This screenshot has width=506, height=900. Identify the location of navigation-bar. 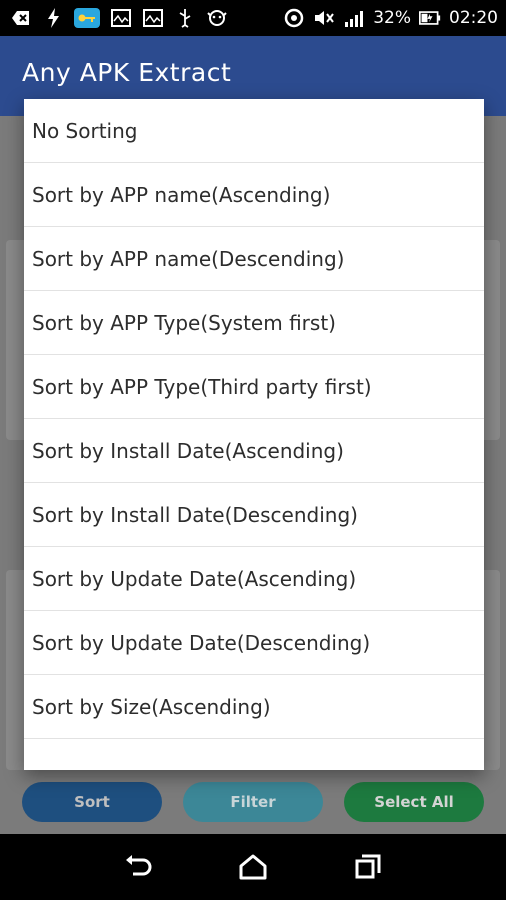
(253, 867).